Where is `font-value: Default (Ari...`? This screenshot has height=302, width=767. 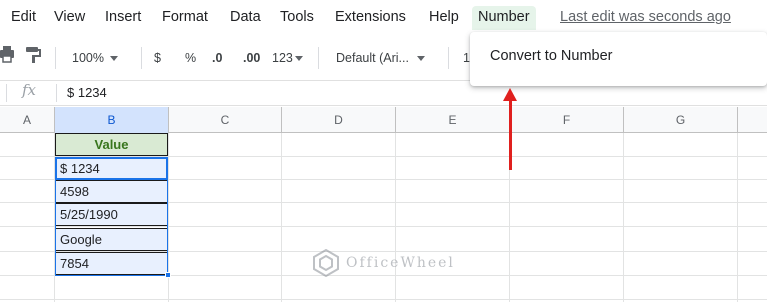 font-value: Default (Ari... is located at coordinates (372, 58).